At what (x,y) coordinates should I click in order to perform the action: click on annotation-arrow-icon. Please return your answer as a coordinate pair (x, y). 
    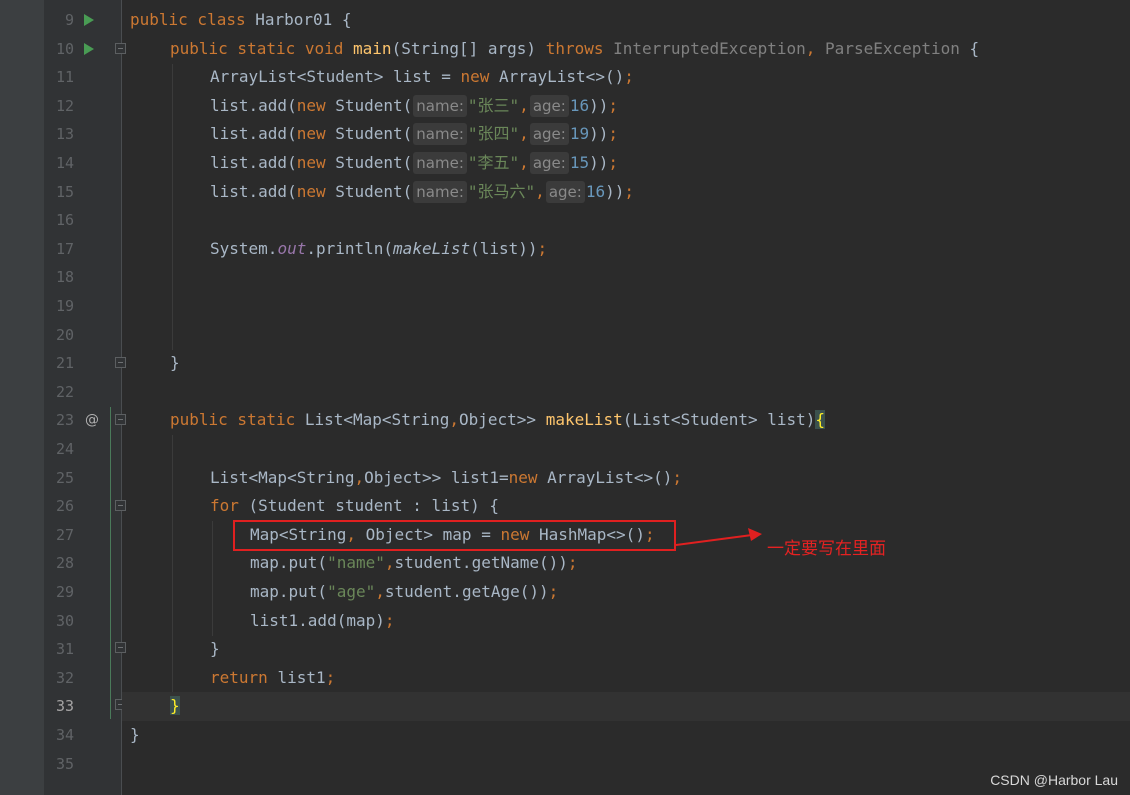
    Looking at the image, I should click on (719, 537).